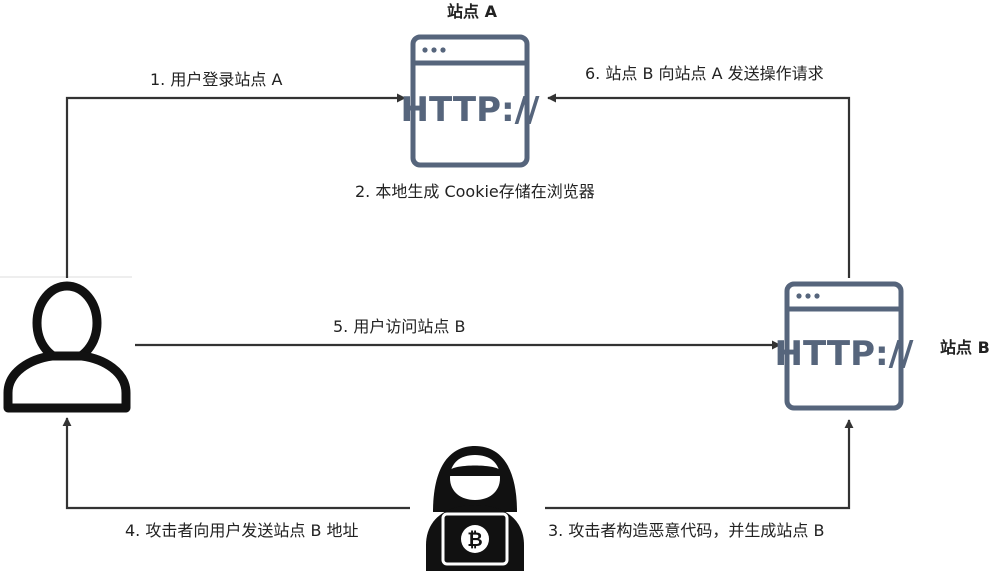 The image size is (1000, 571). Describe the element at coordinates (475, 508) in the screenshot. I see `hacker-icon: ₿` at that location.